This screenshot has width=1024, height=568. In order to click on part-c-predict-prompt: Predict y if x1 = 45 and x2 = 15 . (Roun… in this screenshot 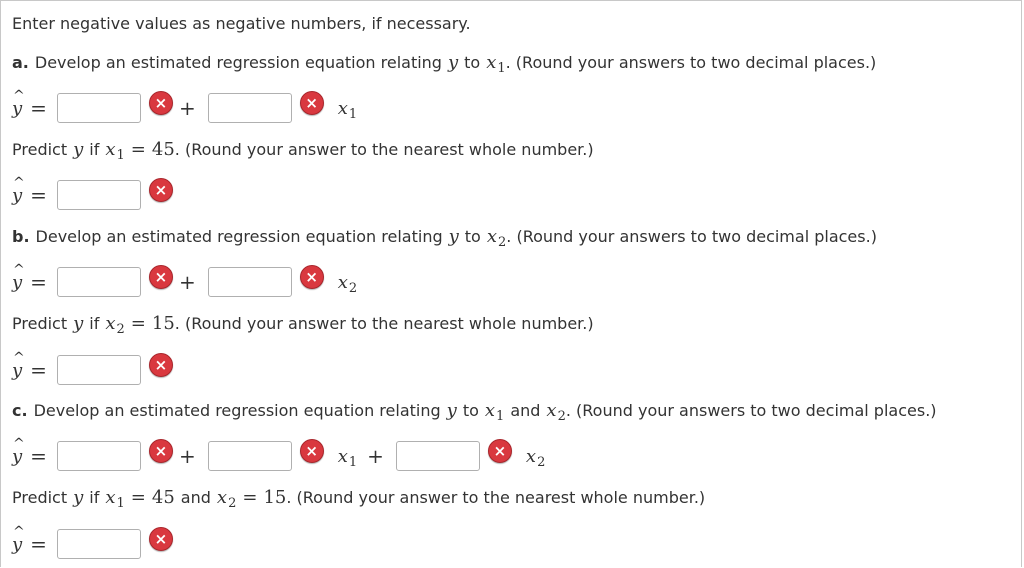, I will do `click(359, 498)`.